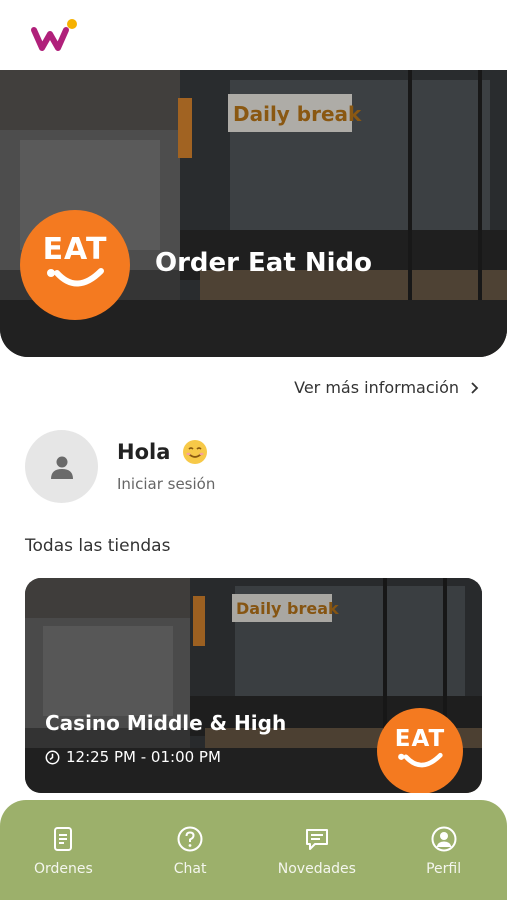 This screenshot has height=900, width=507. I want to click on nav-item-chat: Chat, so click(190, 850).